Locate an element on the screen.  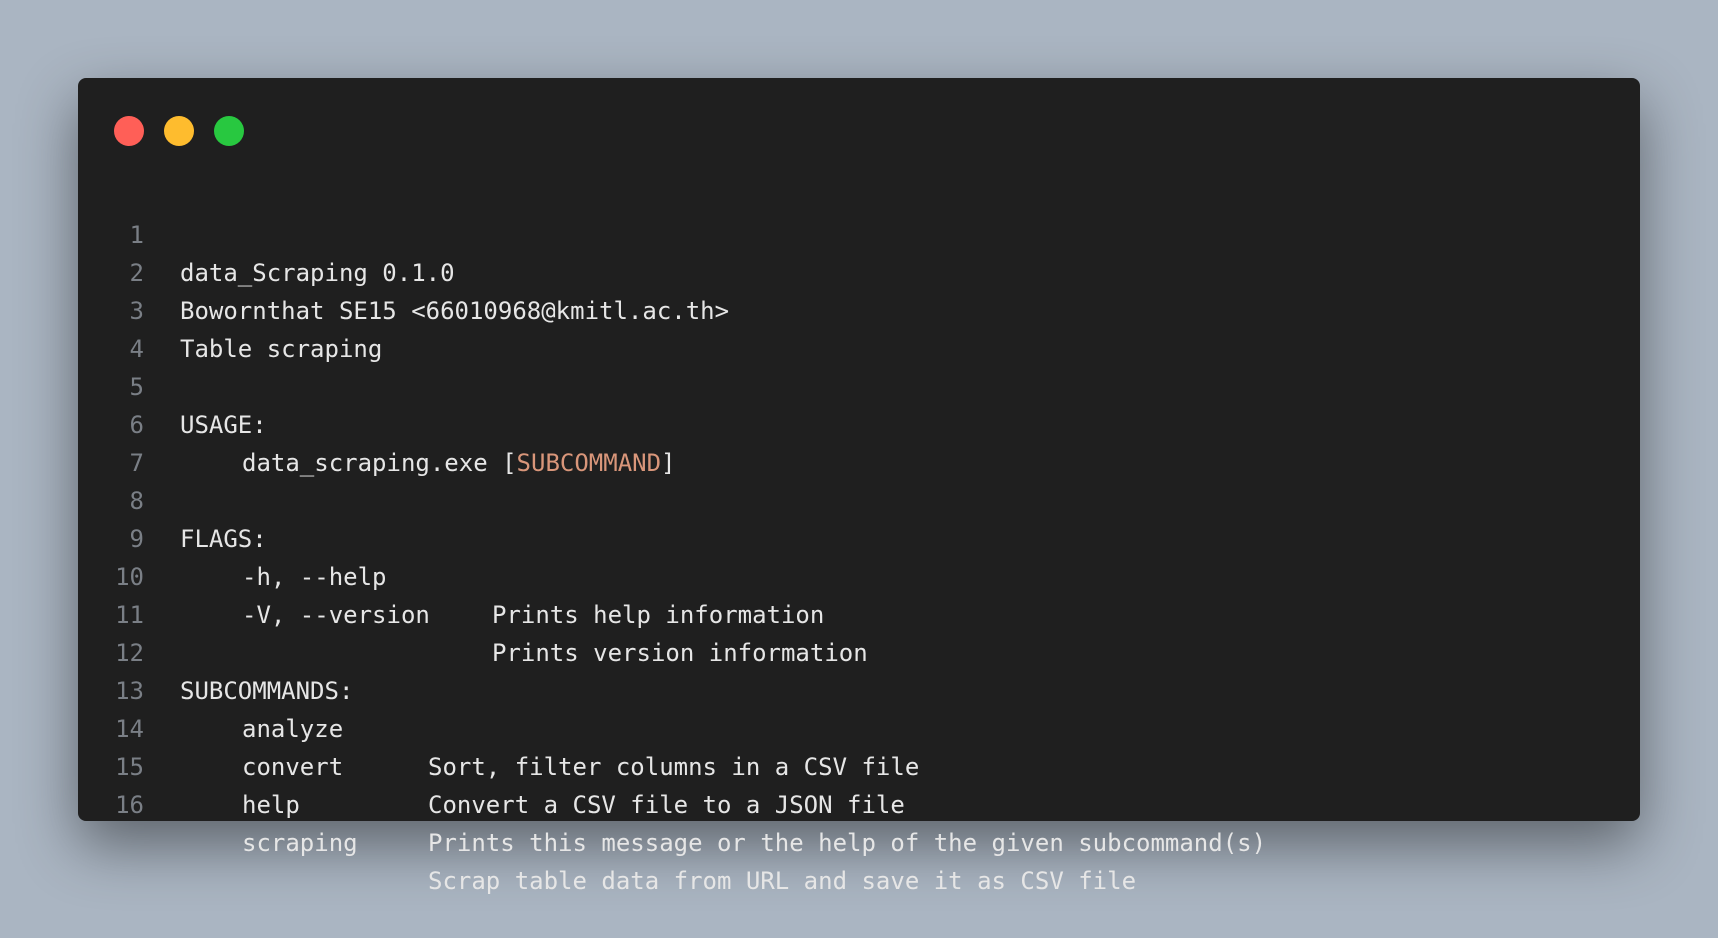
code-line: 4 is located at coordinates (859, 327).